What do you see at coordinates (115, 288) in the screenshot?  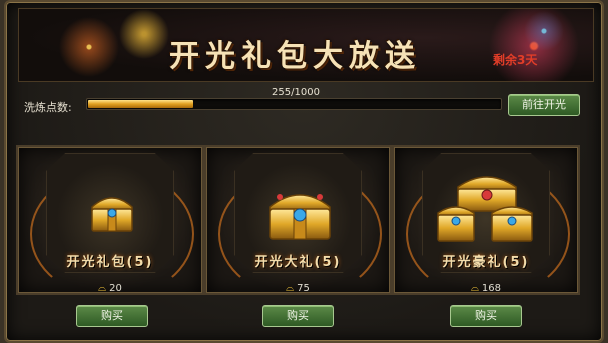 I see `price-value: 20` at bounding box center [115, 288].